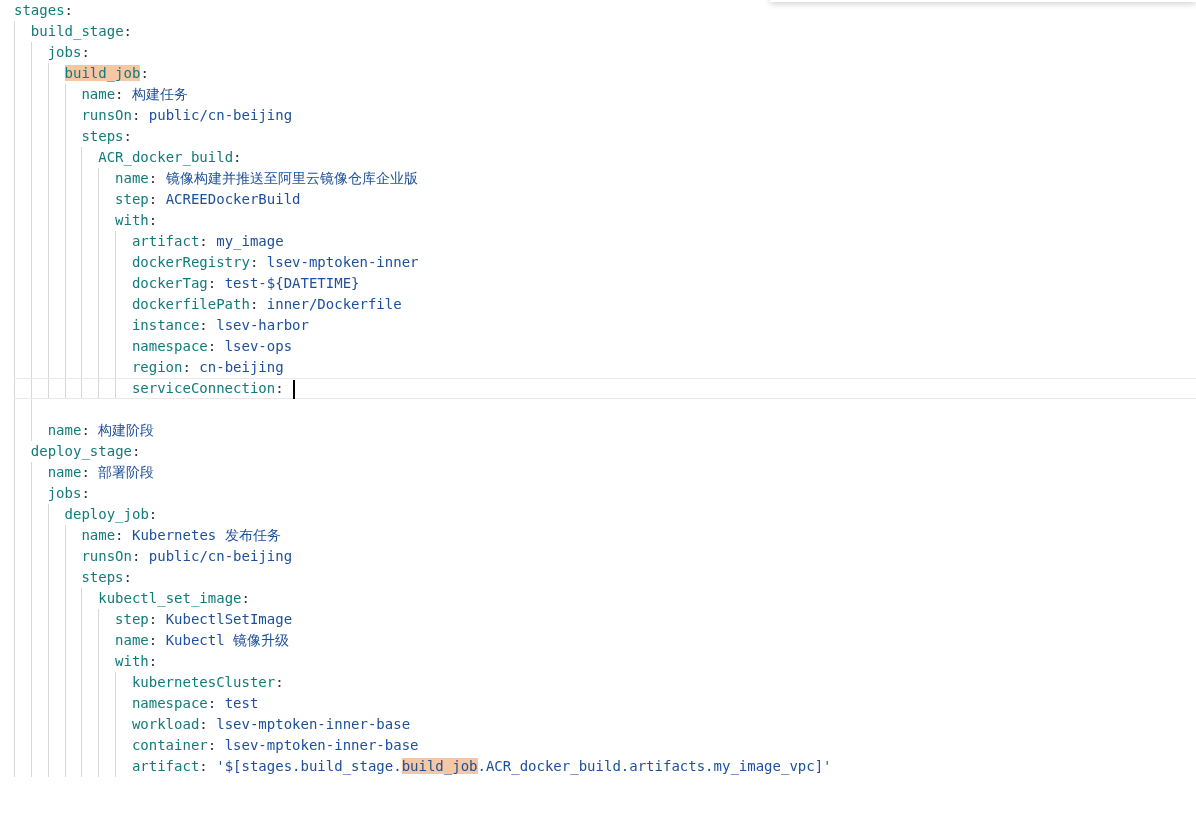 The height and width of the screenshot is (814, 1196). I want to click on yaml-value: inner/Dockerfile, so click(334, 304).